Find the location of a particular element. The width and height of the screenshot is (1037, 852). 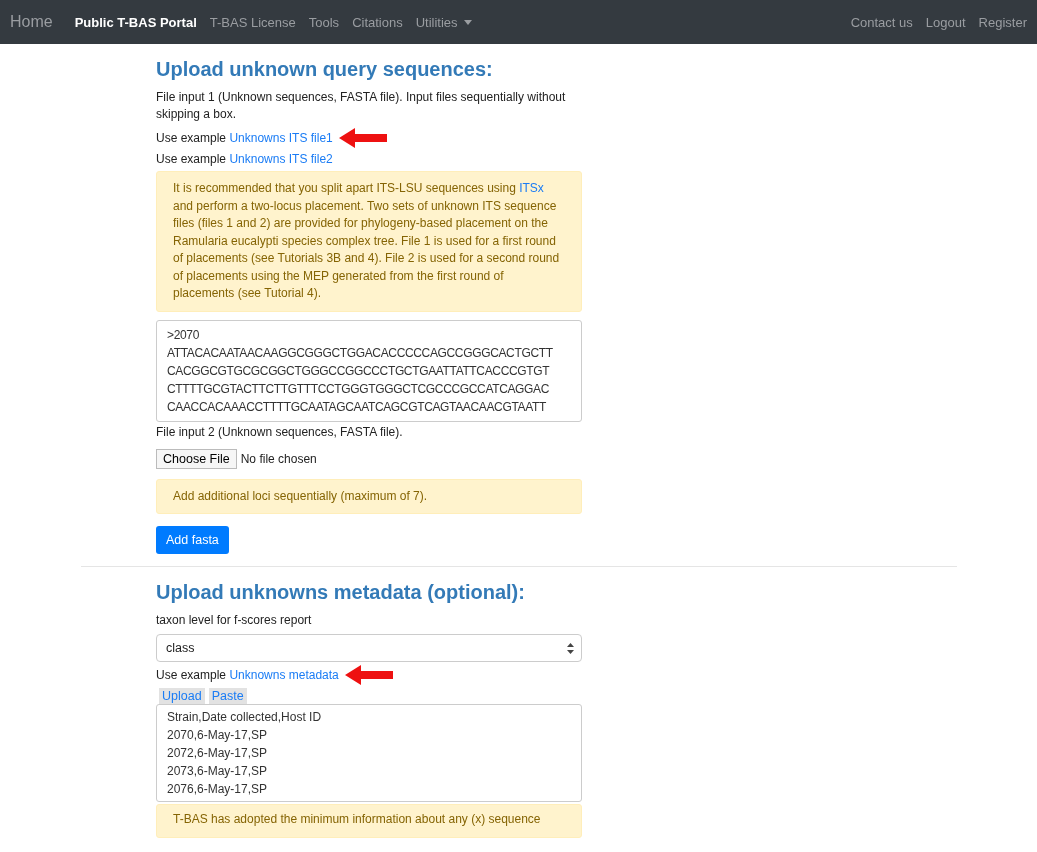

nav-link: Utilities is located at coordinates (443, 22).